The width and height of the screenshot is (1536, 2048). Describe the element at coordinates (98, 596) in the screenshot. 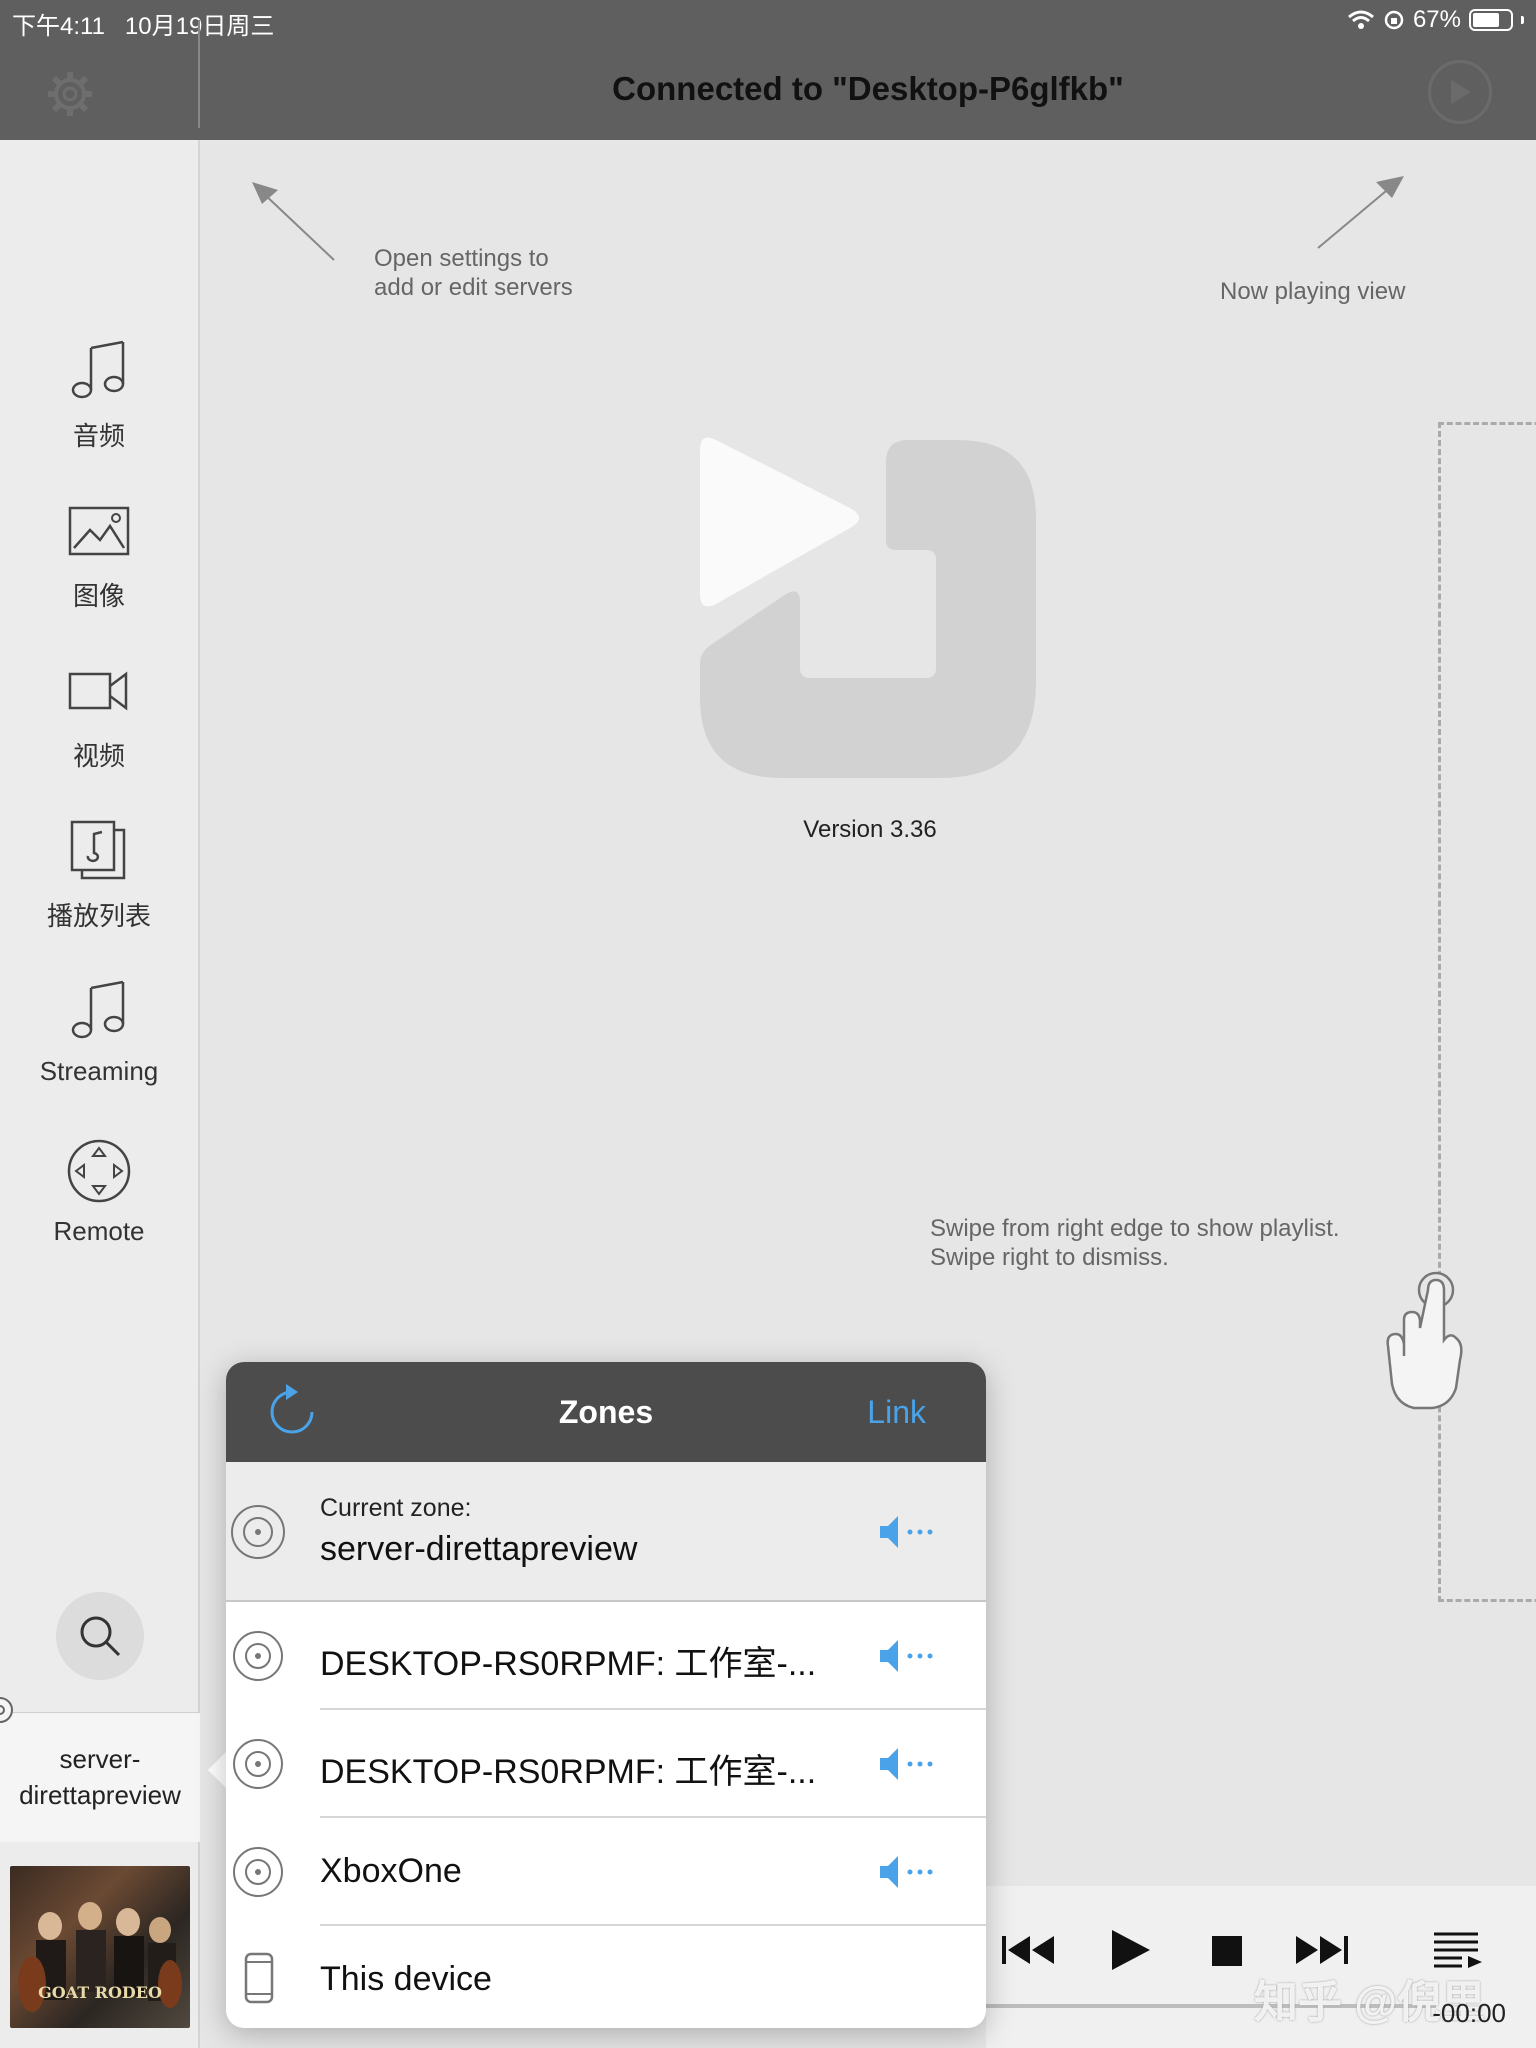

I see `sidebar-item-label: 图像` at that location.